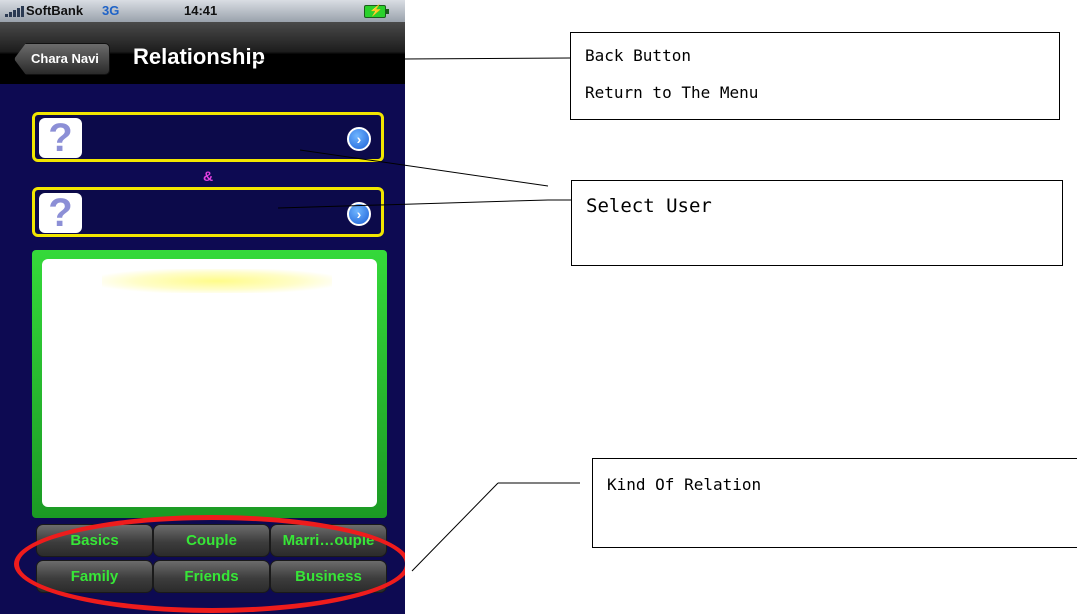  Describe the element at coordinates (208, 137) in the screenshot. I see `select-user-1: ? ›` at that location.